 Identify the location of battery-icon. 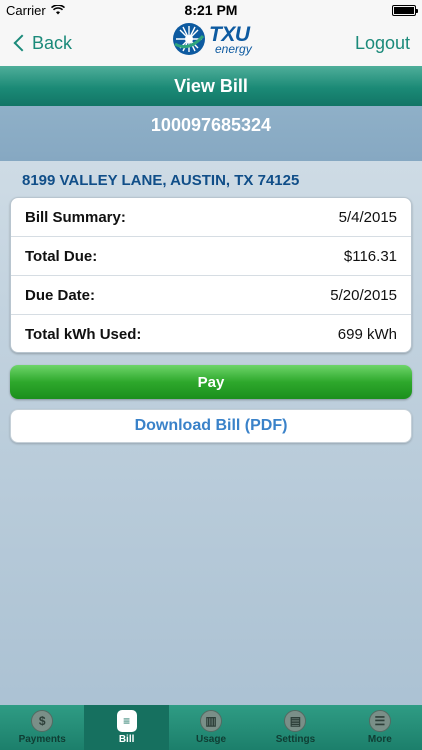
(405, 10).